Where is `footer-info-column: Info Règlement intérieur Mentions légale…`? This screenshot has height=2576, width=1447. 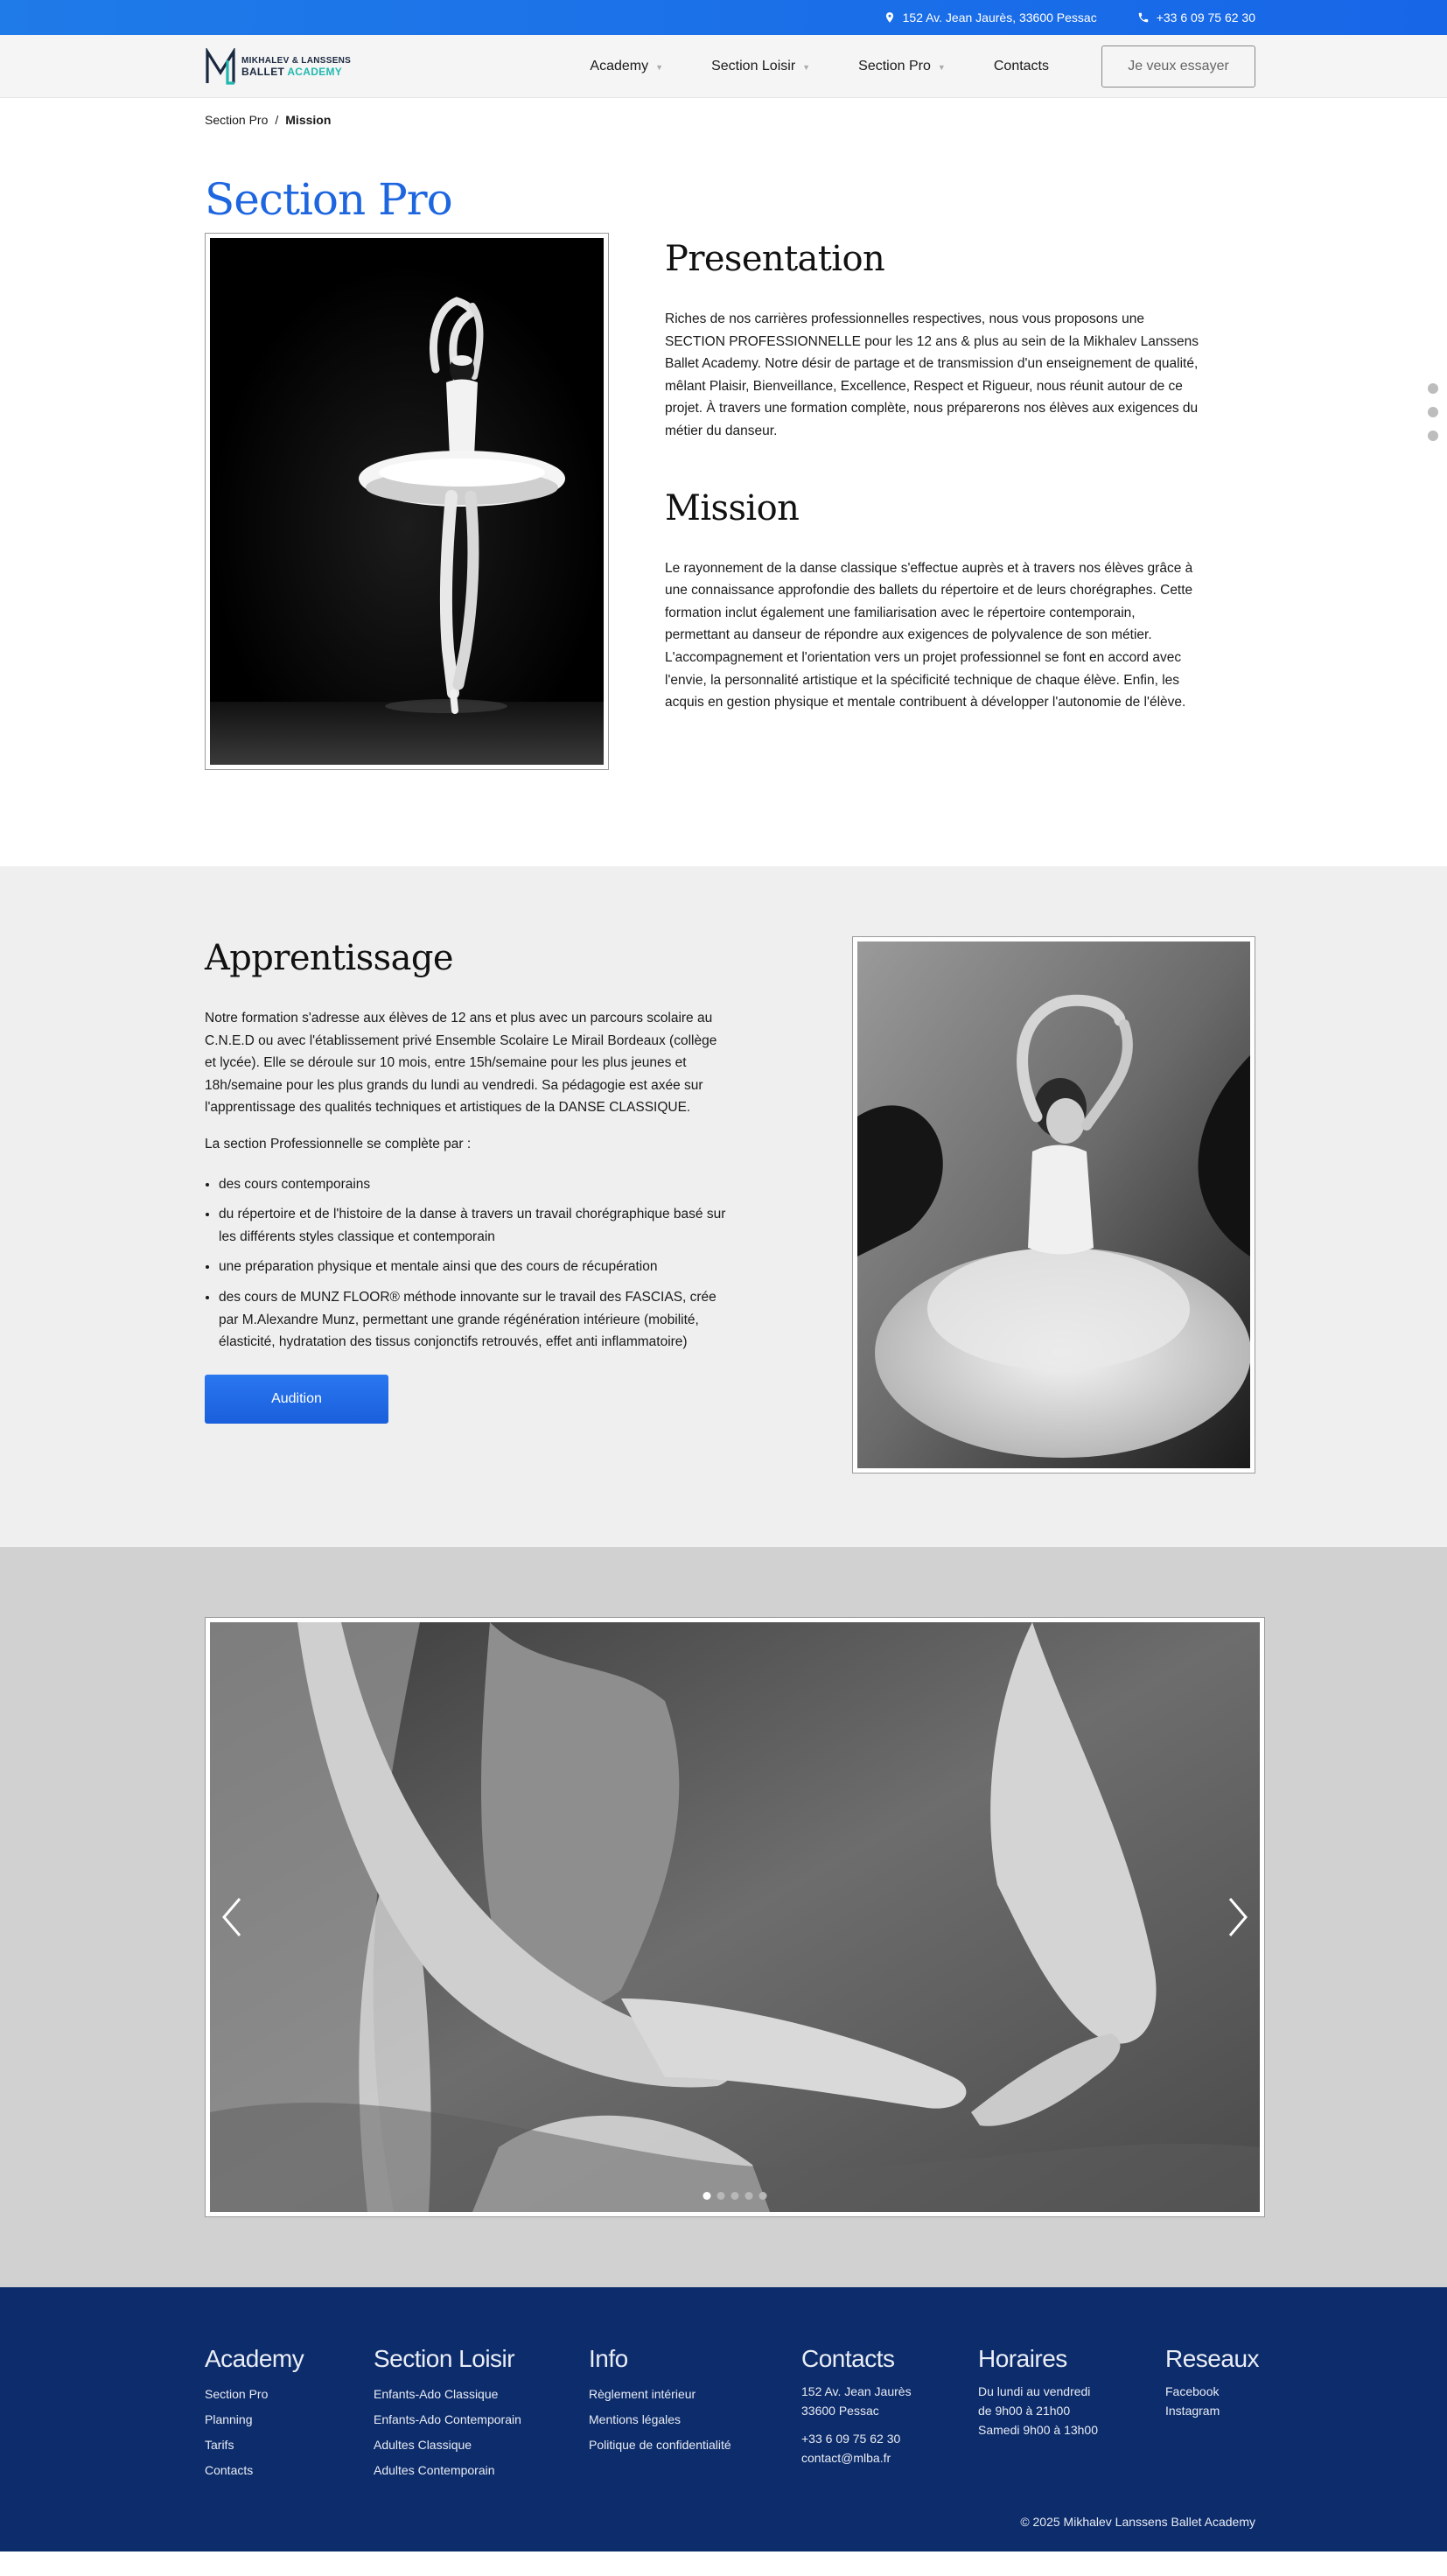 footer-info-column: Info Règlement intérieur Mentions légale… is located at coordinates (660, 2401).